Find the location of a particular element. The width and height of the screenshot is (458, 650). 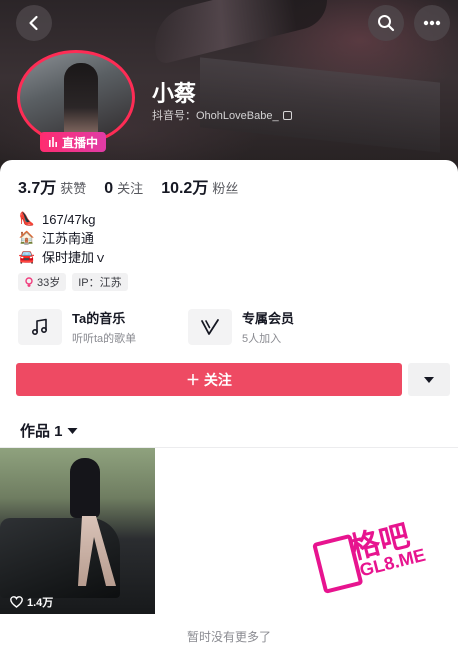

douyin-id: 抖音号：OhohLoveBabe_ is located at coordinates (222, 115).